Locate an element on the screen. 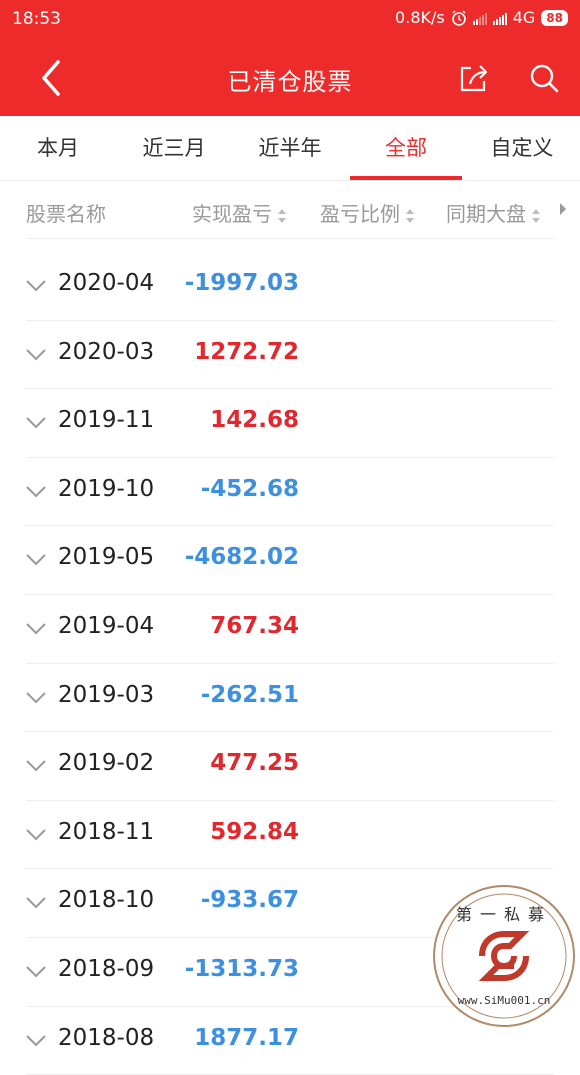 The image size is (580, 1075). row-date: 2019-05 is located at coordinates (106, 557).